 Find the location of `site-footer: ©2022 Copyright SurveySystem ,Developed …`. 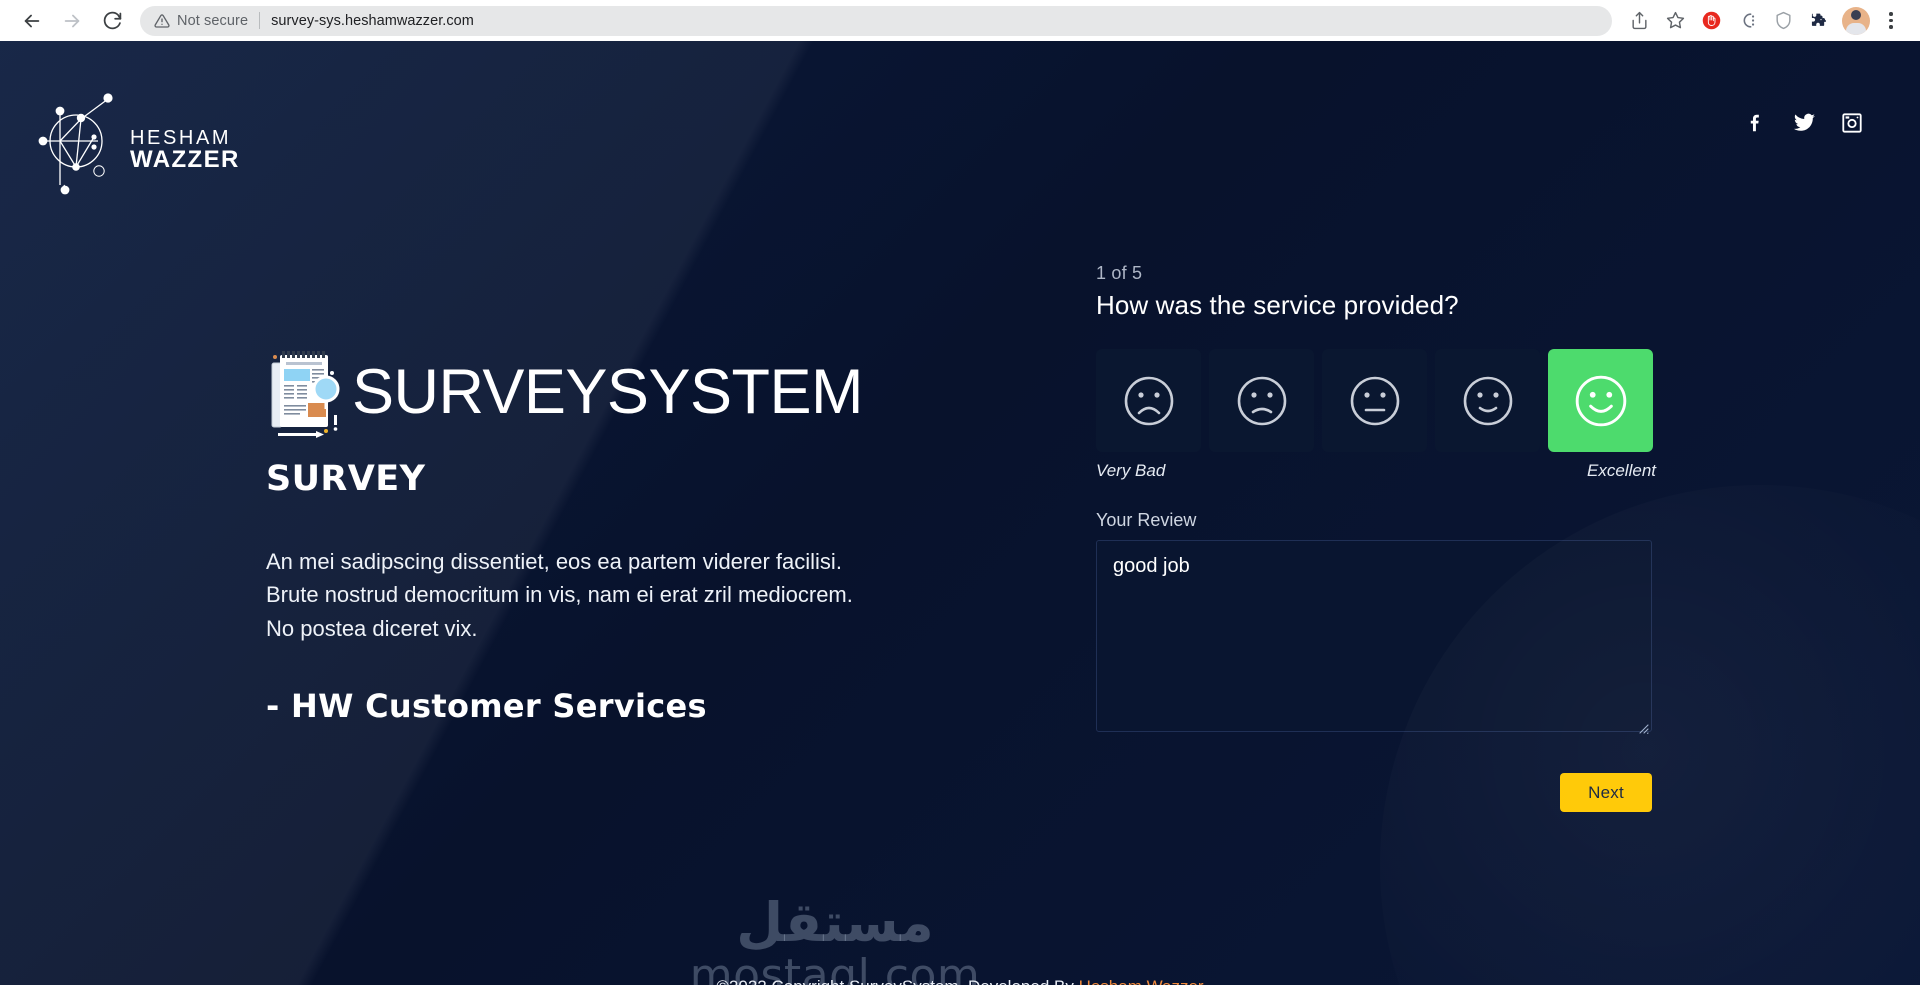

site-footer: ©2022 Copyright SurveySystem ,Developed … is located at coordinates (960, 981).